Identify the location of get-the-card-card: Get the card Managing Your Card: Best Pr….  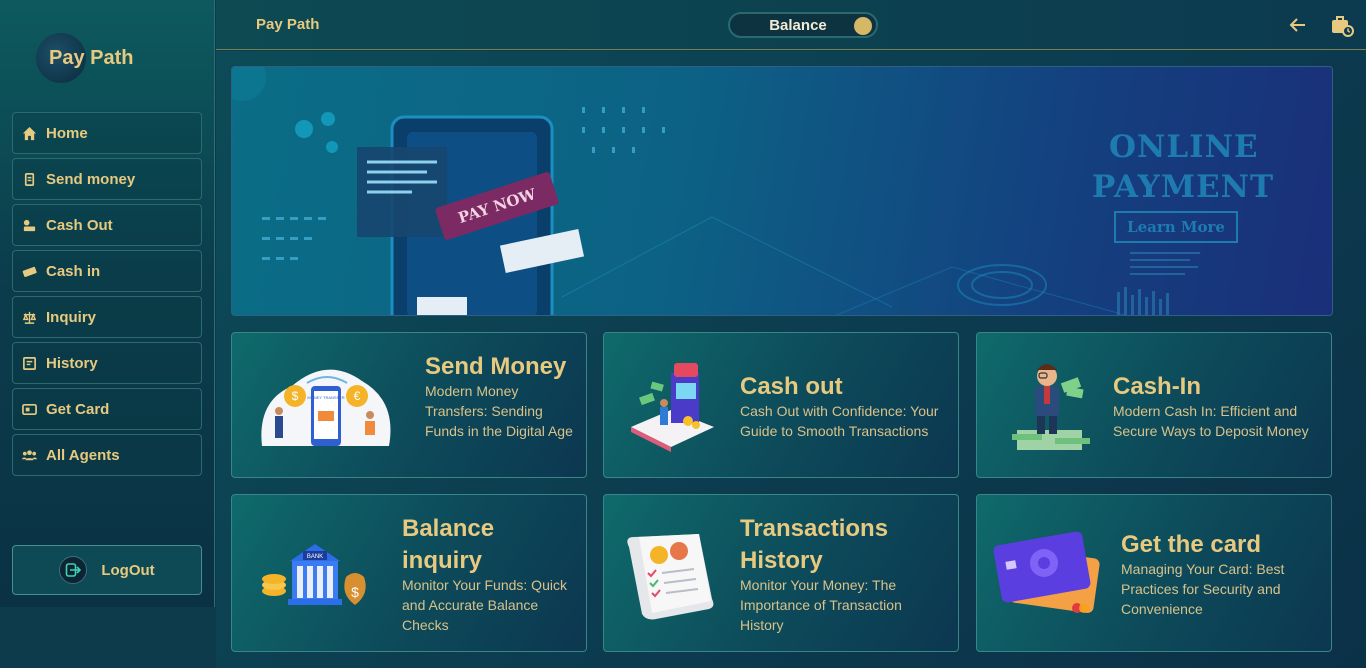
(1154, 573).